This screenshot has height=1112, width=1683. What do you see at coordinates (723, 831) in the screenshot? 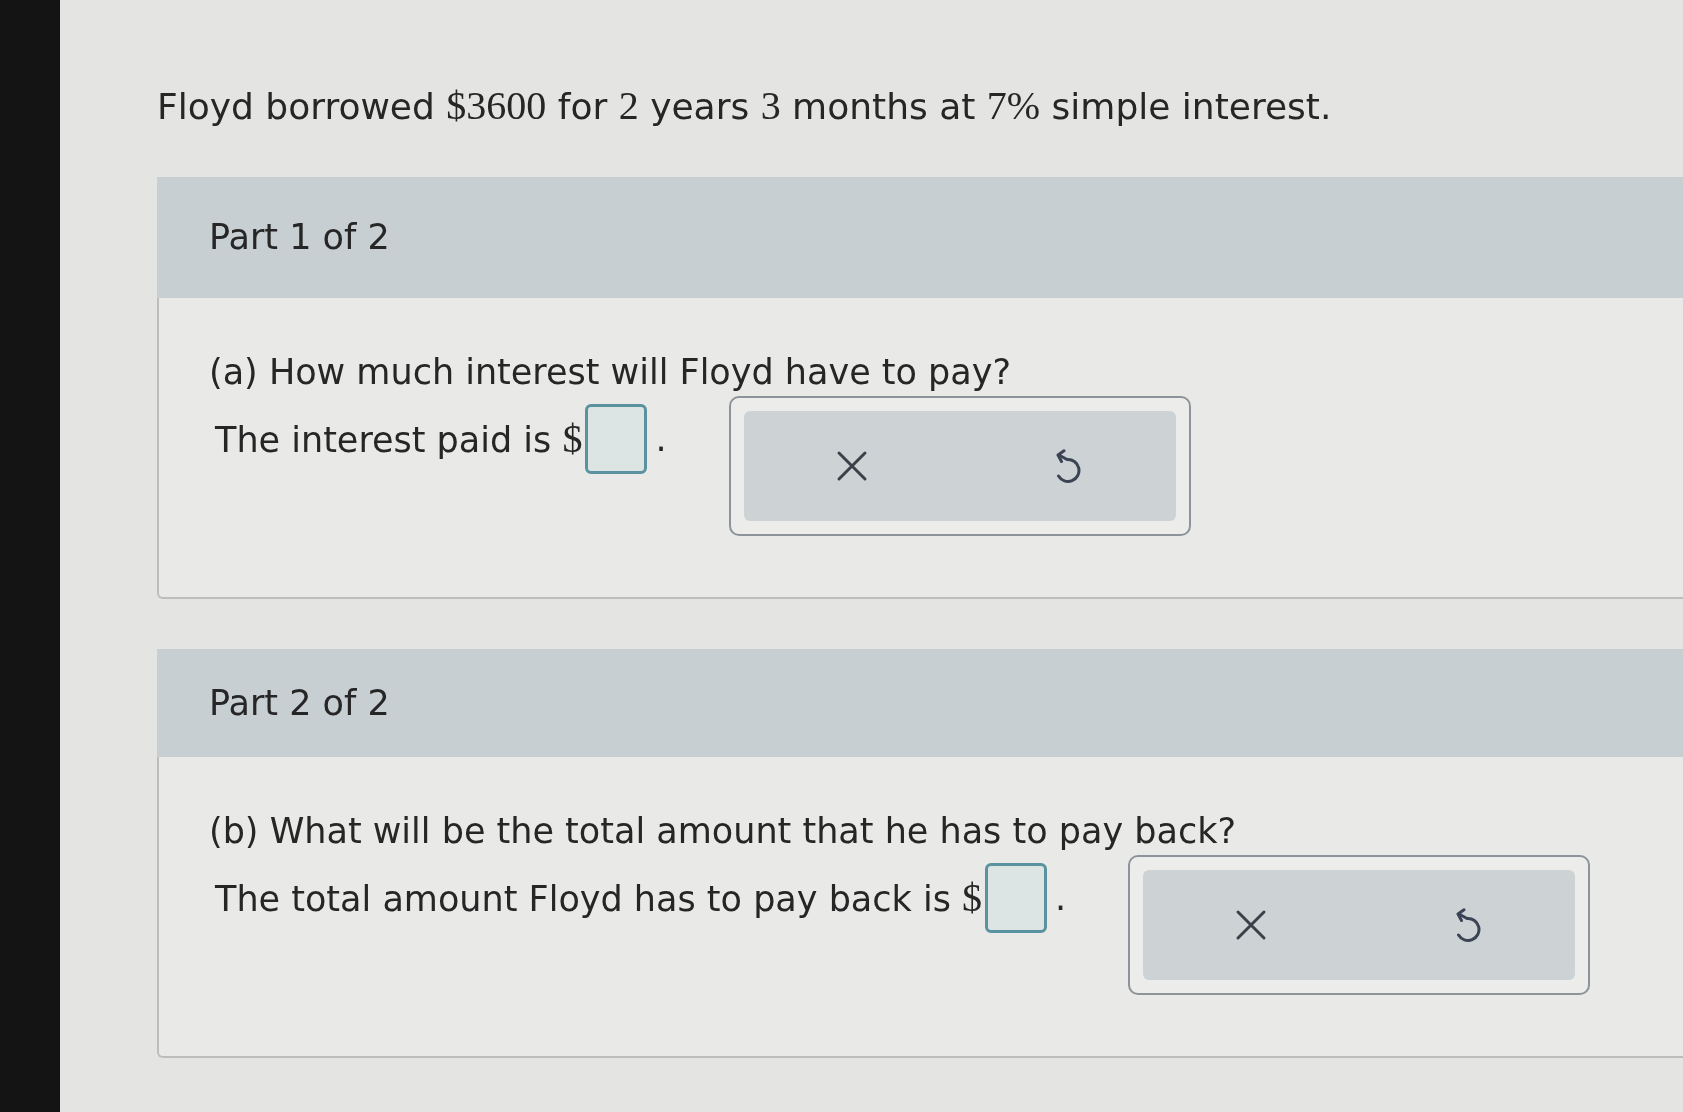
I see `question-text: (b) What will be the total amount that he has to pay back?` at bounding box center [723, 831].